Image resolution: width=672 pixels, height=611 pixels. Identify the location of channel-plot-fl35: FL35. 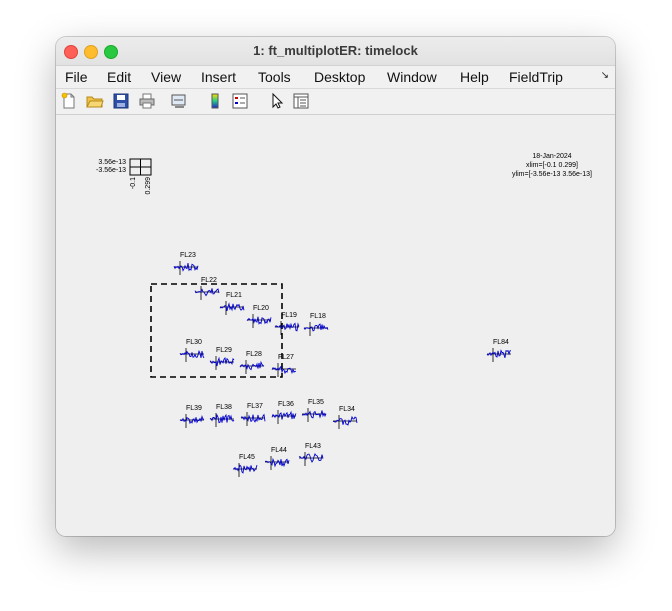
(314, 410).